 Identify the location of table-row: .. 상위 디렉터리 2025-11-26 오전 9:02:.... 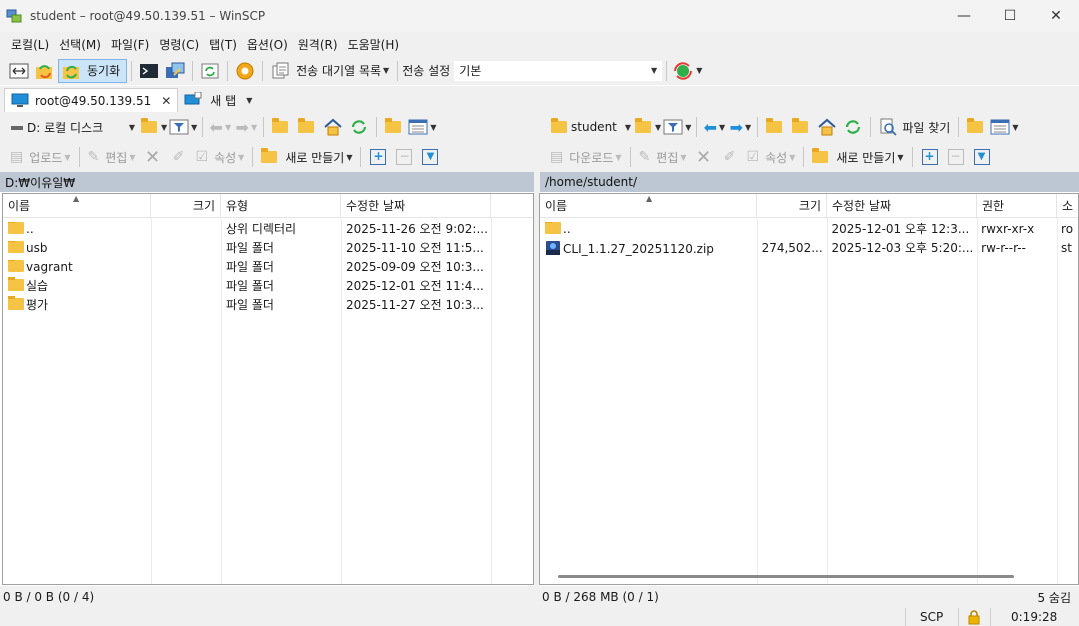
(268, 228).